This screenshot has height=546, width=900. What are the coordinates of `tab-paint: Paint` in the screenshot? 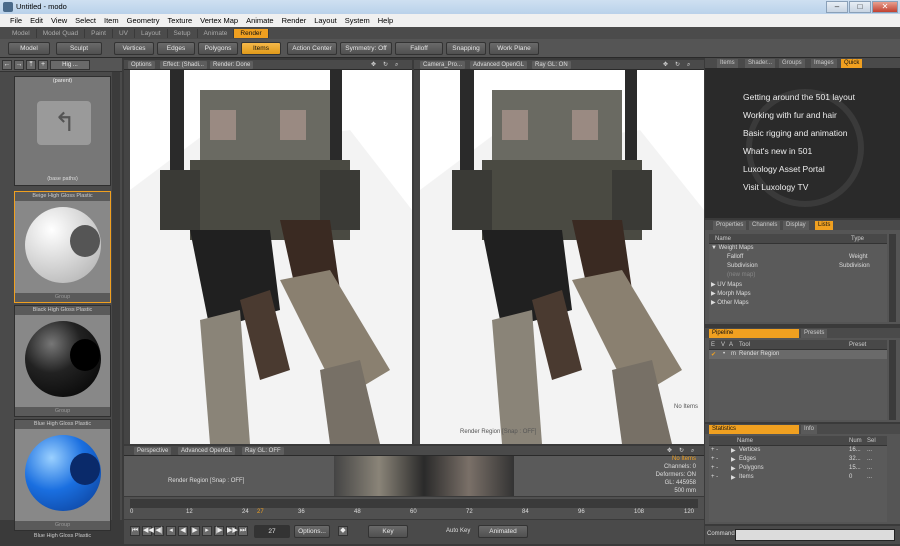 It's located at (99, 33).